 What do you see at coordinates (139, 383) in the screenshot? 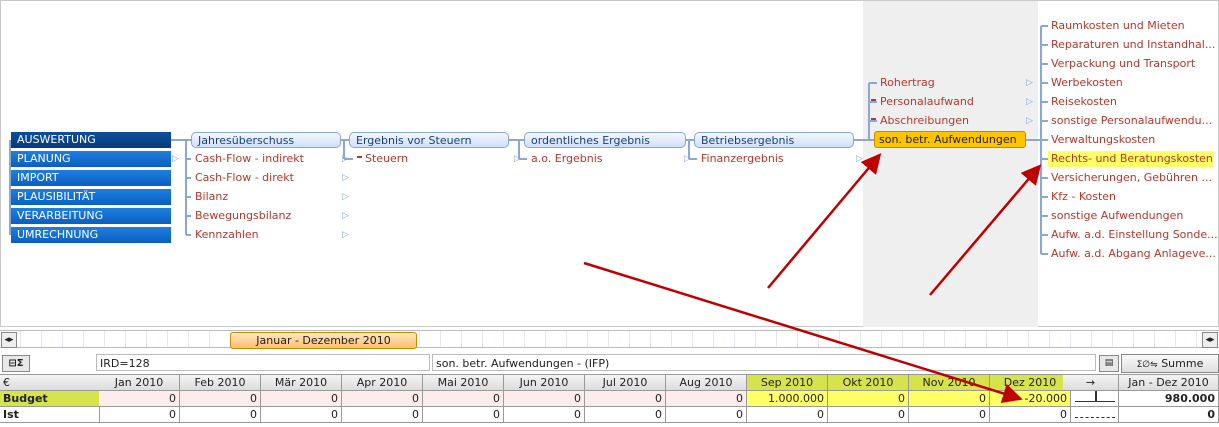
I see `month-header: Jan 2010` at bounding box center [139, 383].